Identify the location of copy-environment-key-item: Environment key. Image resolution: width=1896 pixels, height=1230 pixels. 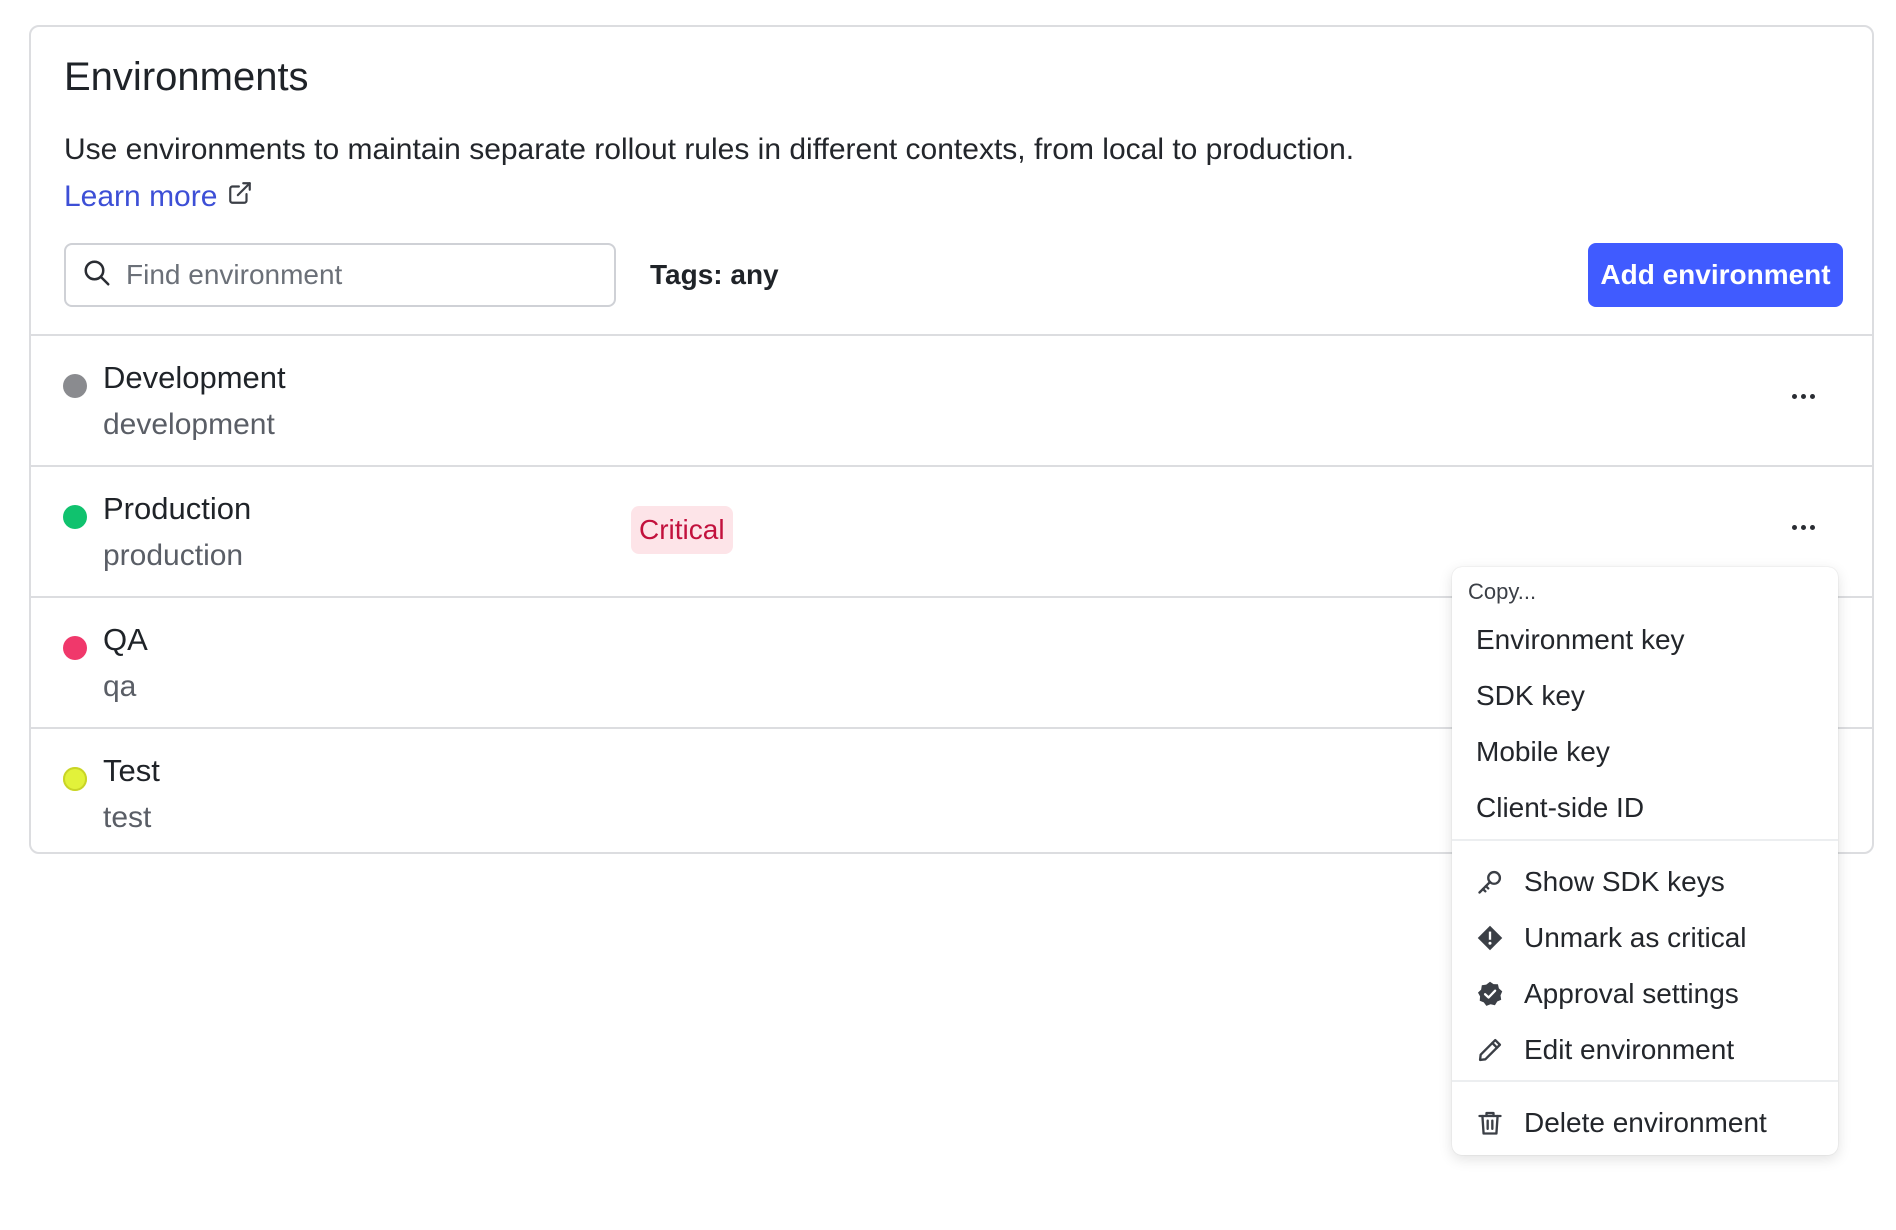
(1645, 640).